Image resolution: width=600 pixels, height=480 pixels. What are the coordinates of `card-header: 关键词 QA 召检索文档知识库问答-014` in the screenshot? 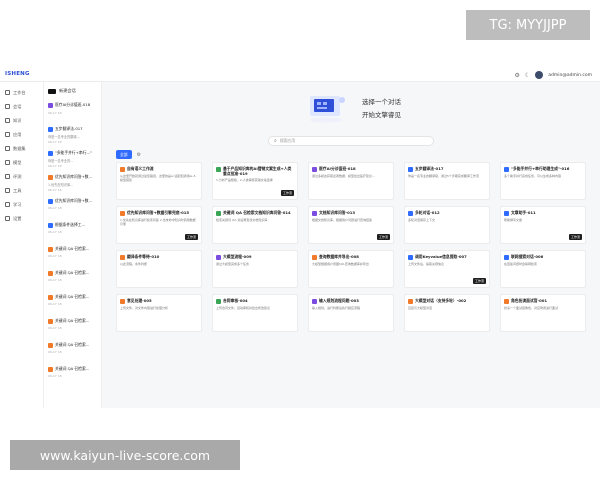 It's located at (255, 213).